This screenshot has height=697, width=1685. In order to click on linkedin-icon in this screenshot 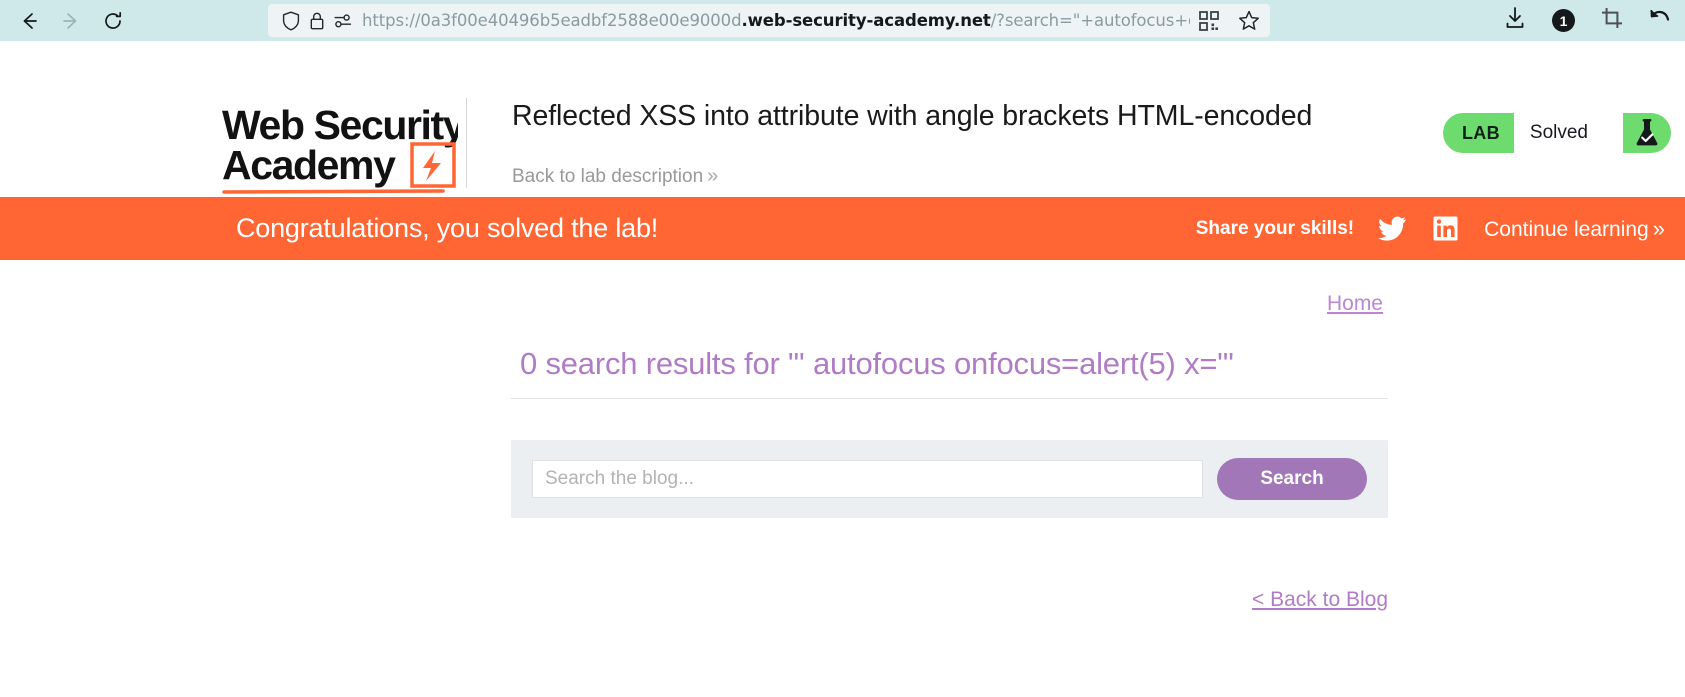, I will do `click(1445, 228)`.